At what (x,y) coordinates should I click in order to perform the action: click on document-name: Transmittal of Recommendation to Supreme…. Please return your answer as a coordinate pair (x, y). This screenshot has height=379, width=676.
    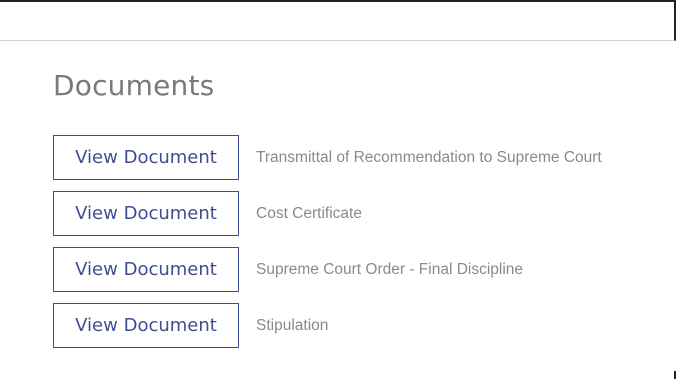
    Looking at the image, I should click on (429, 157).